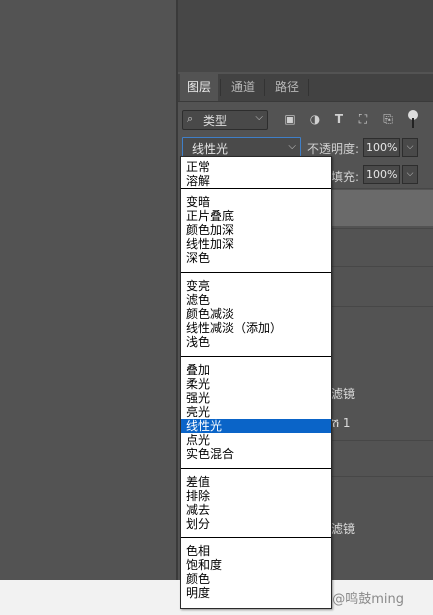 The width and height of the screenshot is (433, 615). What do you see at coordinates (256, 244) in the screenshot?
I see `blend-mode-option: 线性加深` at bounding box center [256, 244].